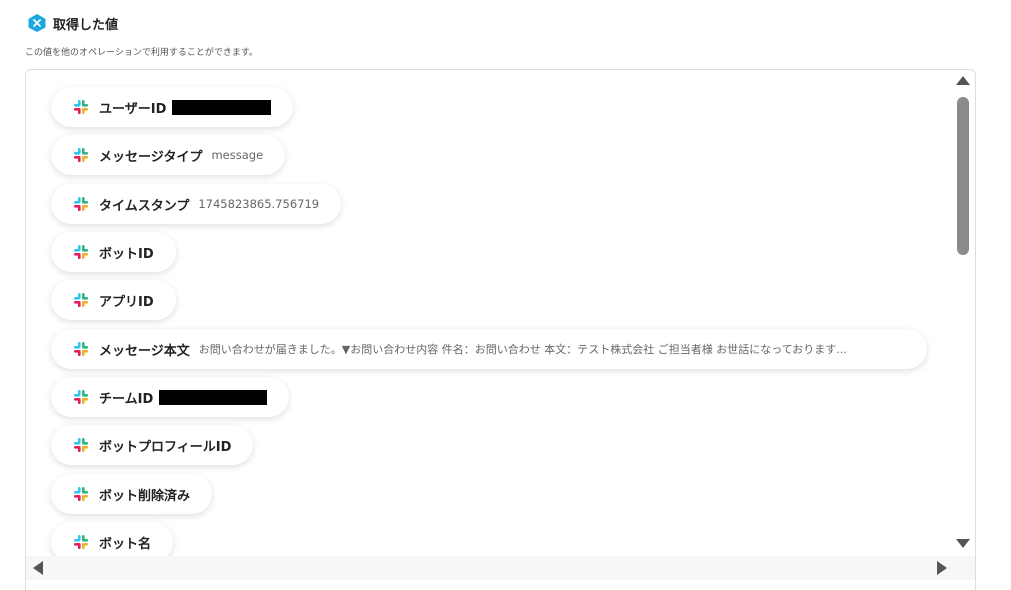  Describe the element at coordinates (259, 204) in the screenshot. I see `value-text: 1745823865.756719` at that location.